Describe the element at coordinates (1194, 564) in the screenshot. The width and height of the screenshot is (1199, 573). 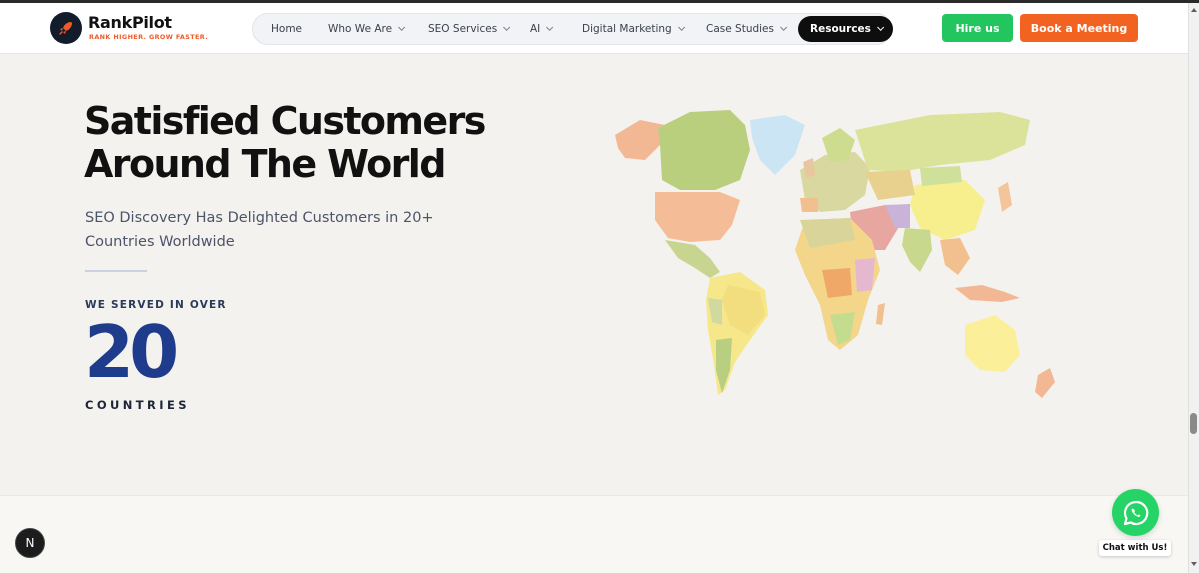
I see `scroll-down-arrow-icon` at that location.